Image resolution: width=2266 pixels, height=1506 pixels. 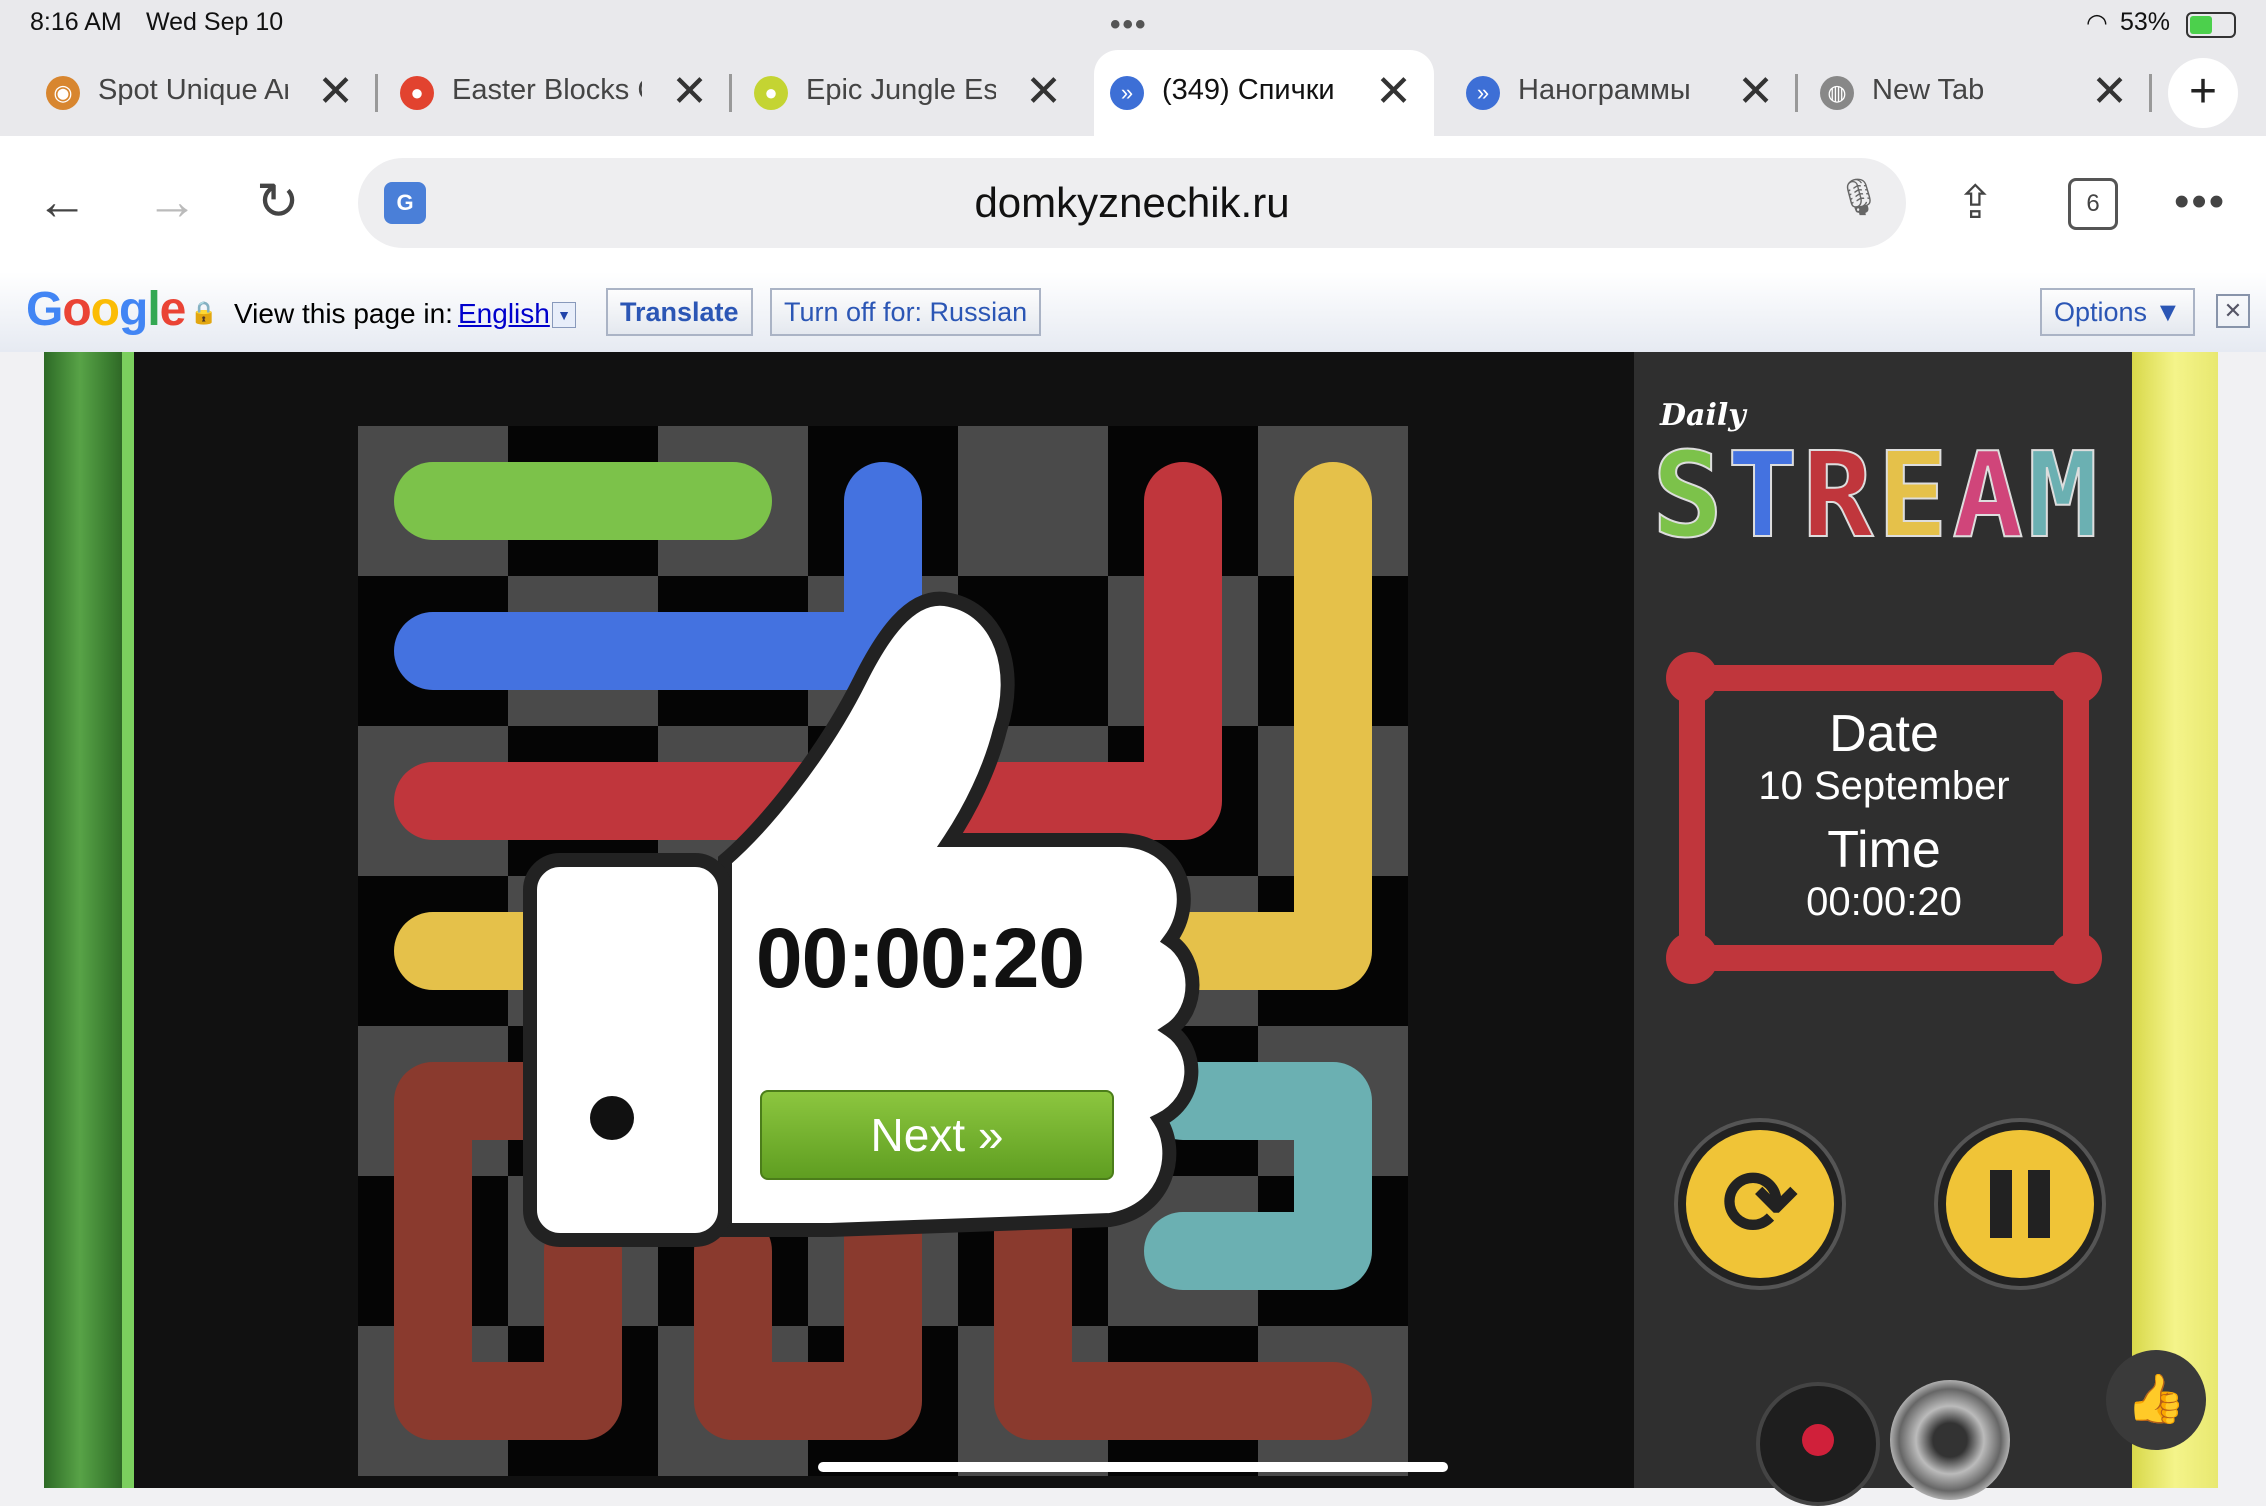 I want to click on date-label: Date, so click(x=1884, y=734).